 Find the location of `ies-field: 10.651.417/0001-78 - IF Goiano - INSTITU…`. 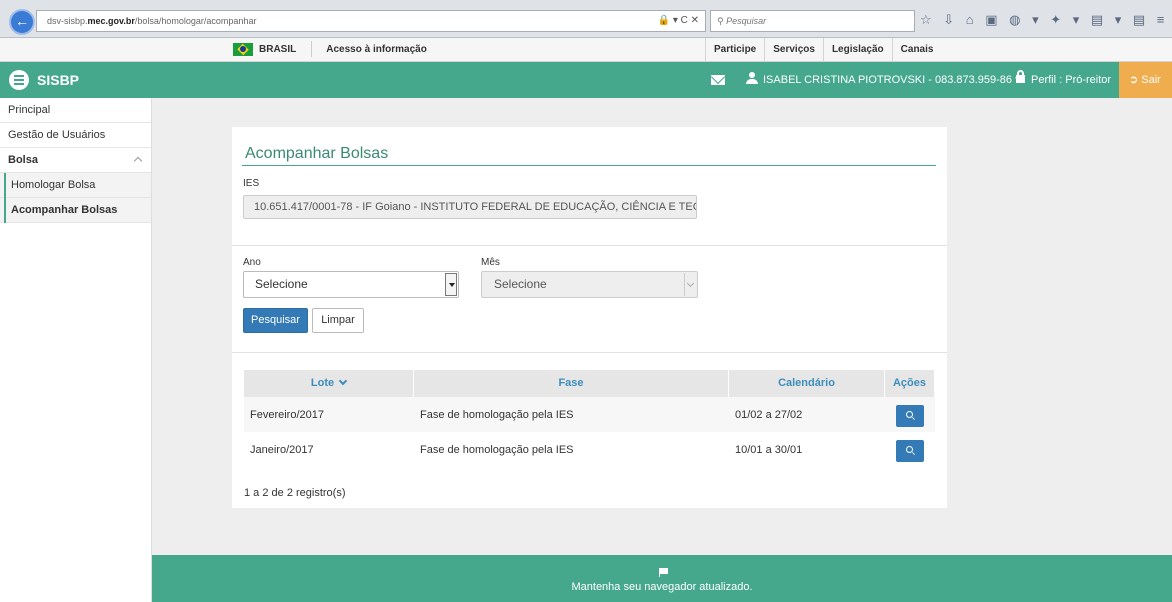

ies-field: 10.651.417/0001-78 - IF Goiano - INSTITU… is located at coordinates (470, 207).